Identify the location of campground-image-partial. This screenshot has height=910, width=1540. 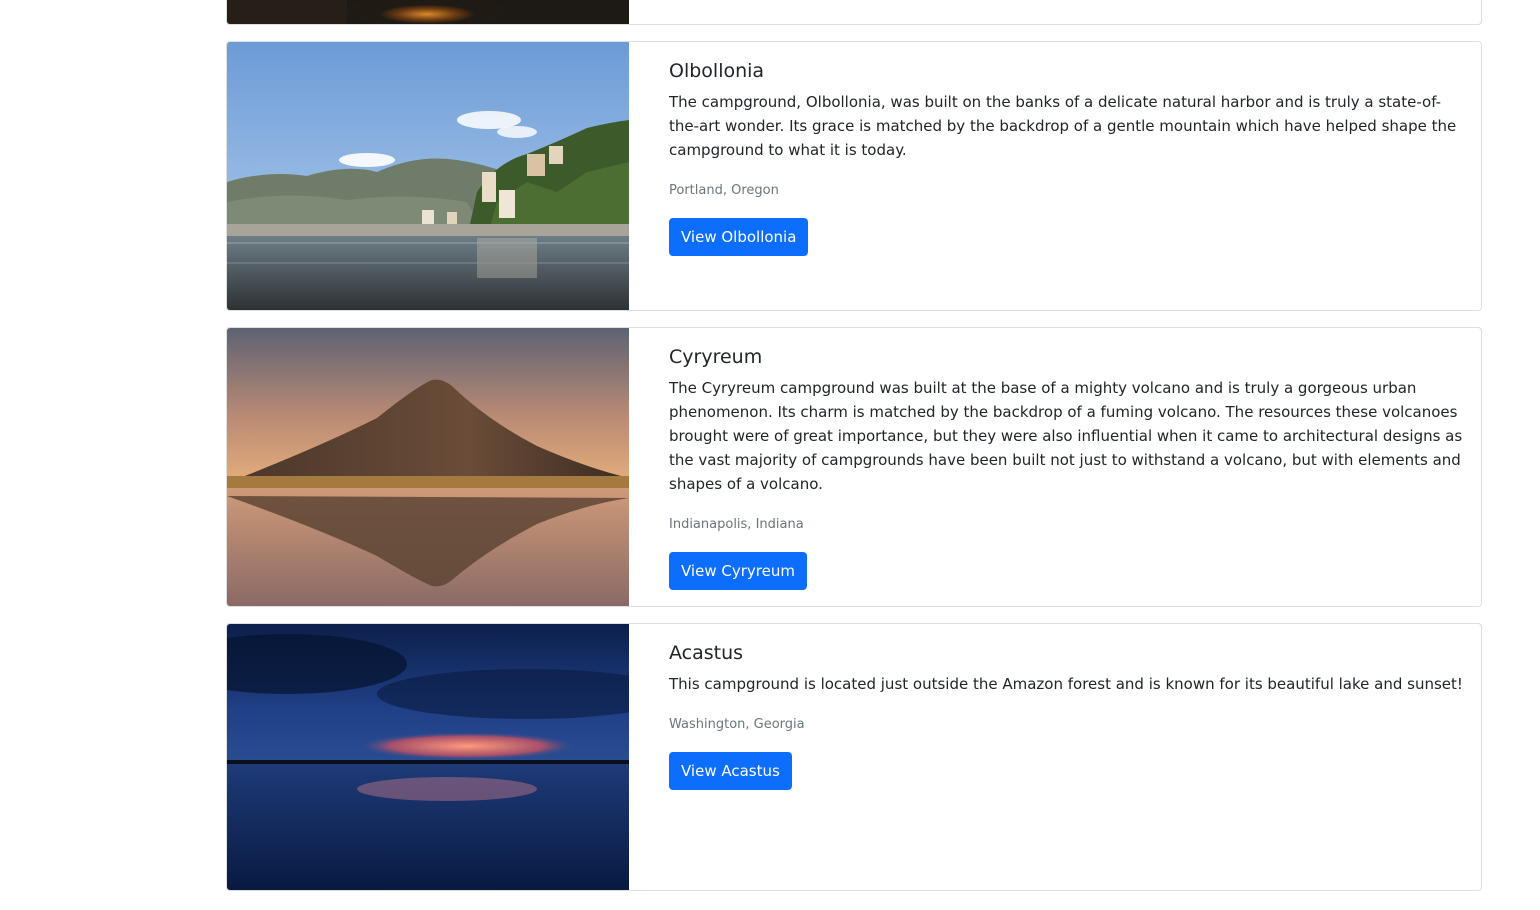
(428, 12).